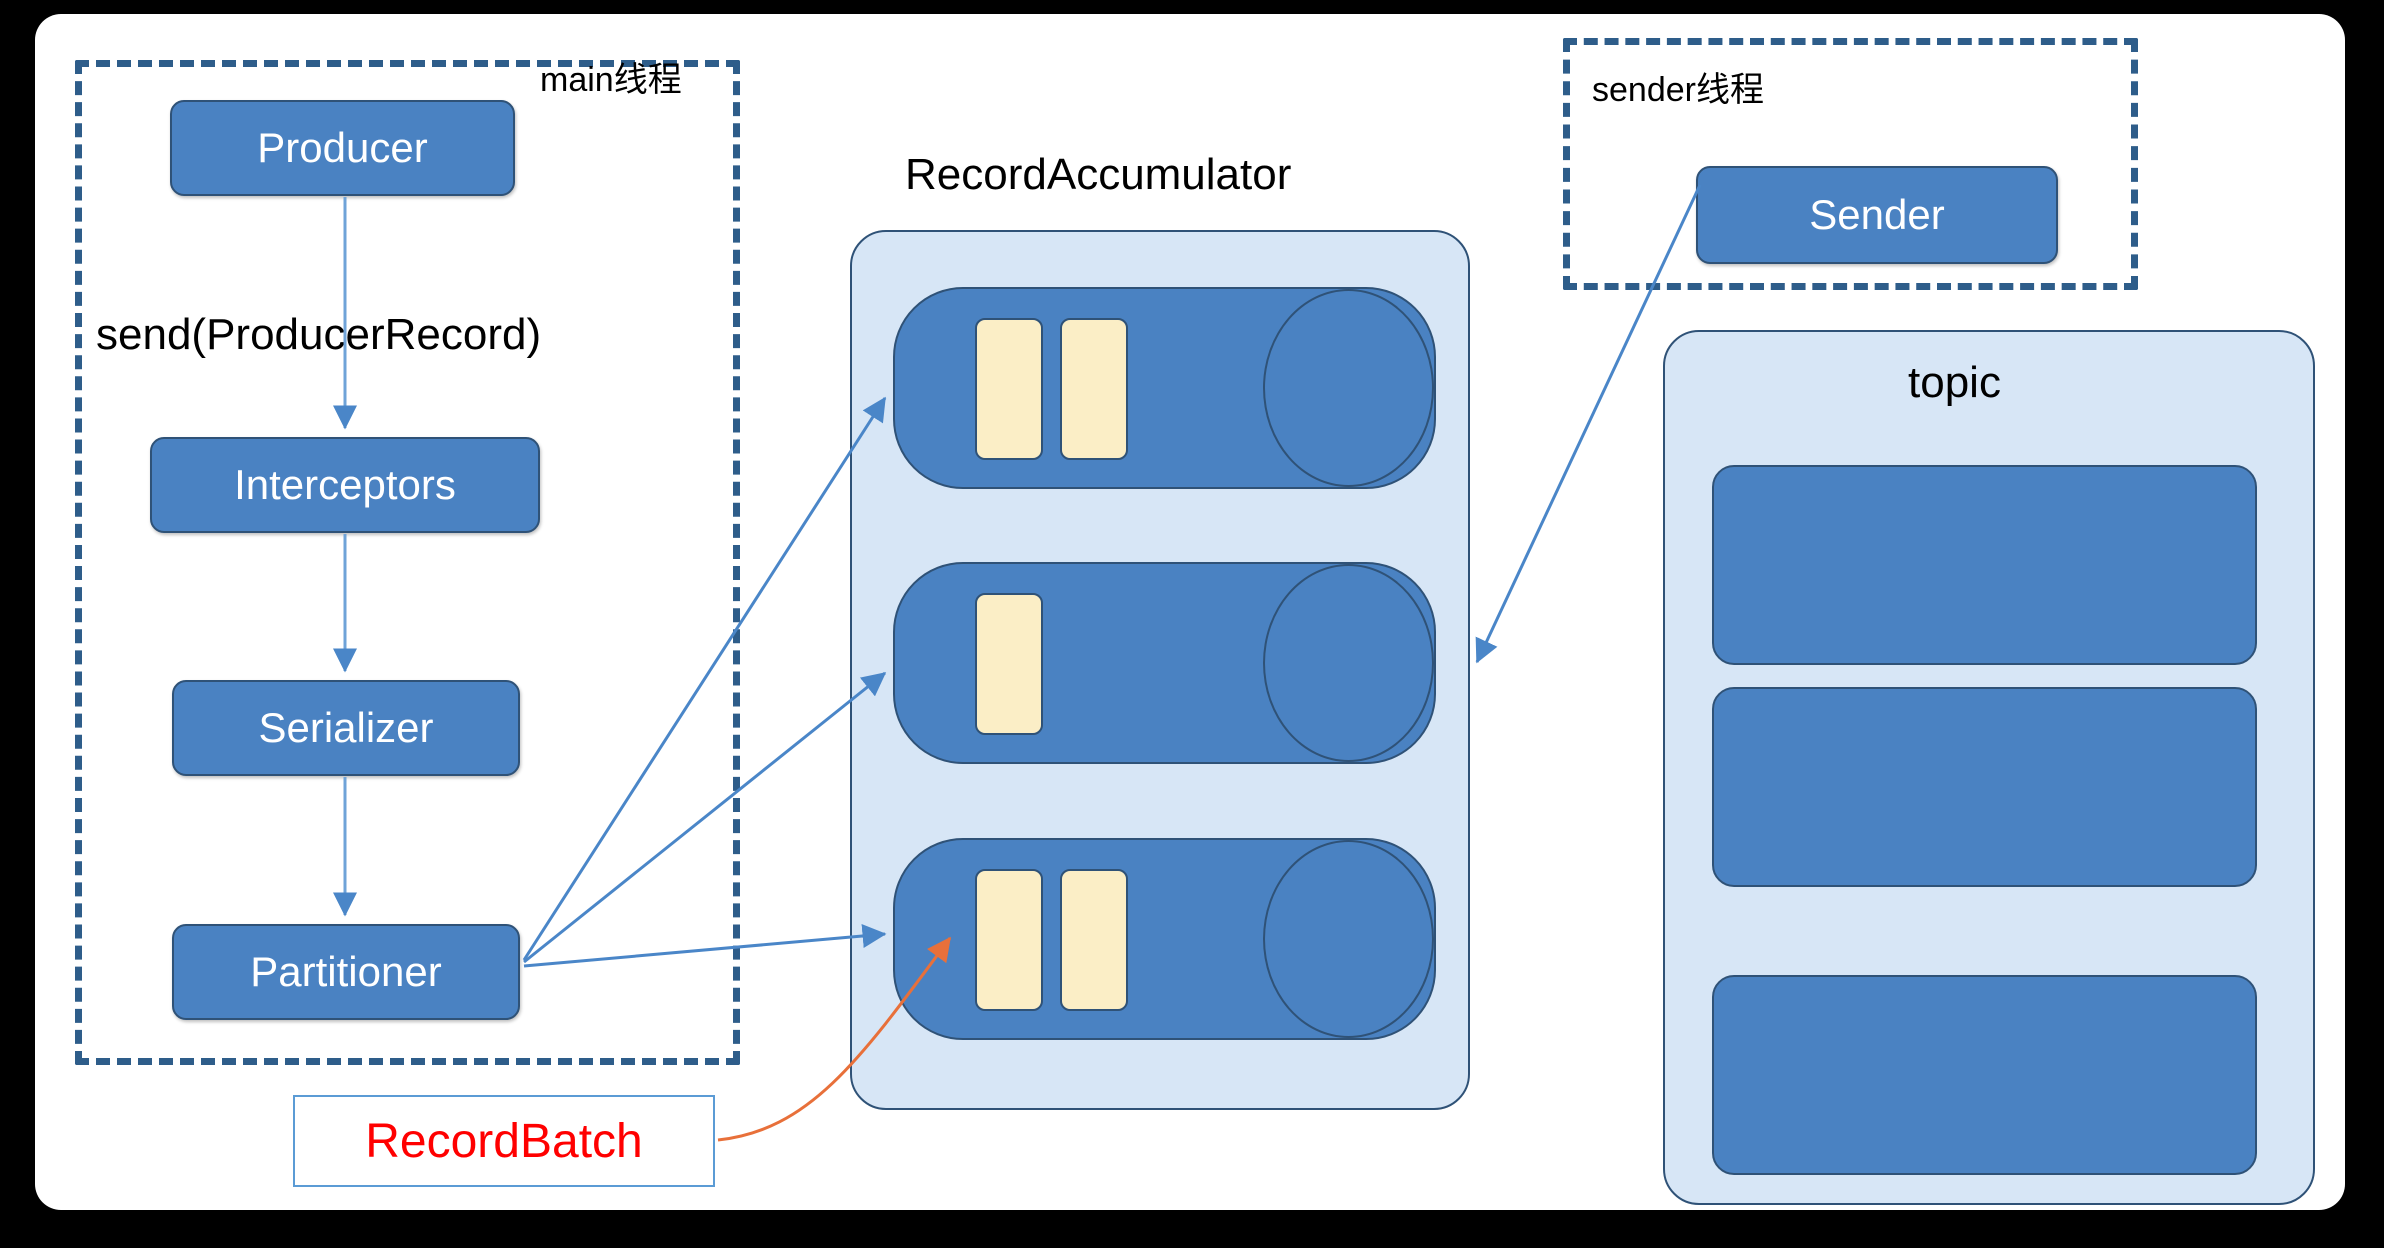 The height and width of the screenshot is (1248, 2384). What do you see at coordinates (1098, 174) in the screenshot?
I see `record-accumulator-caption: RecordAccumulator` at bounding box center [1098, 174].